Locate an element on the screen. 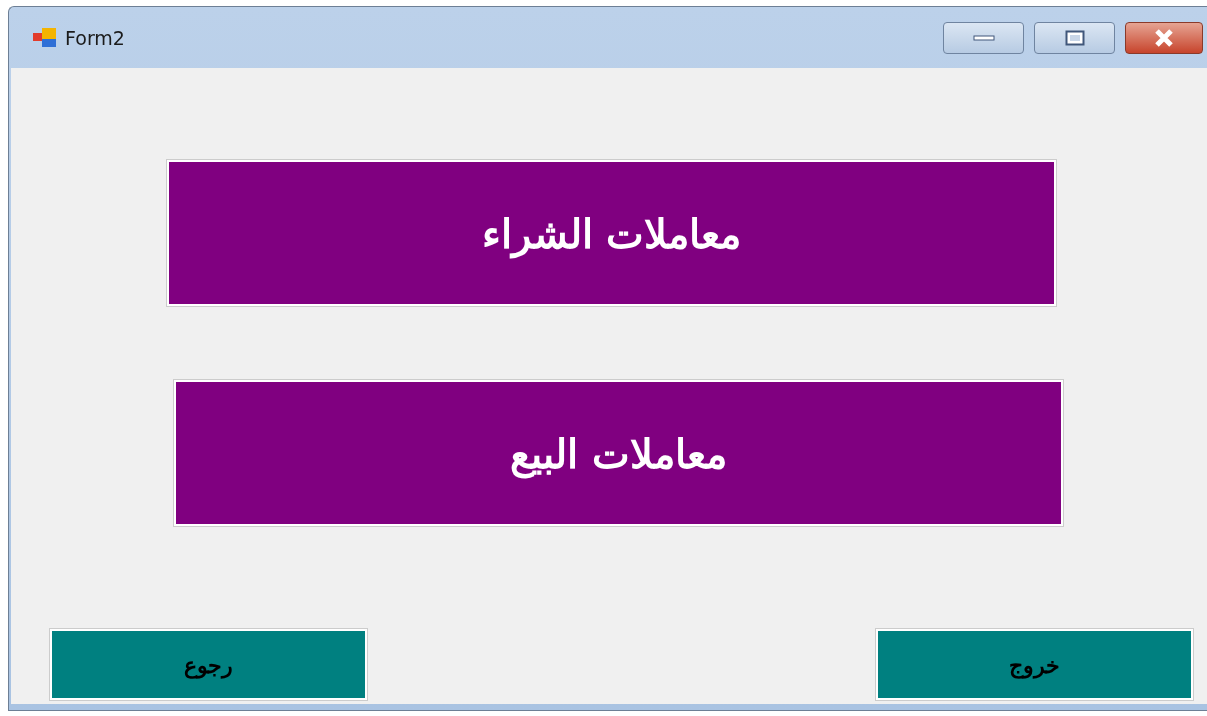 Image resolution: width=1207 pixels, height=716 pixels. window-title: Form2 is located at coordinates (95, 37).